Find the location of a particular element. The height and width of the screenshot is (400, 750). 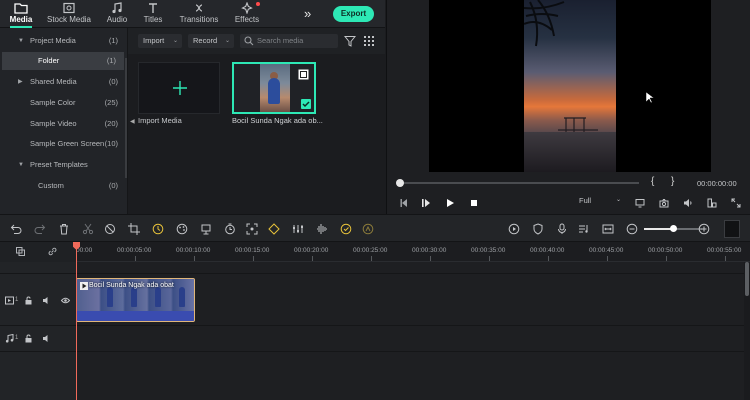

fullscreen-icon is located at coordinates (736, 203).